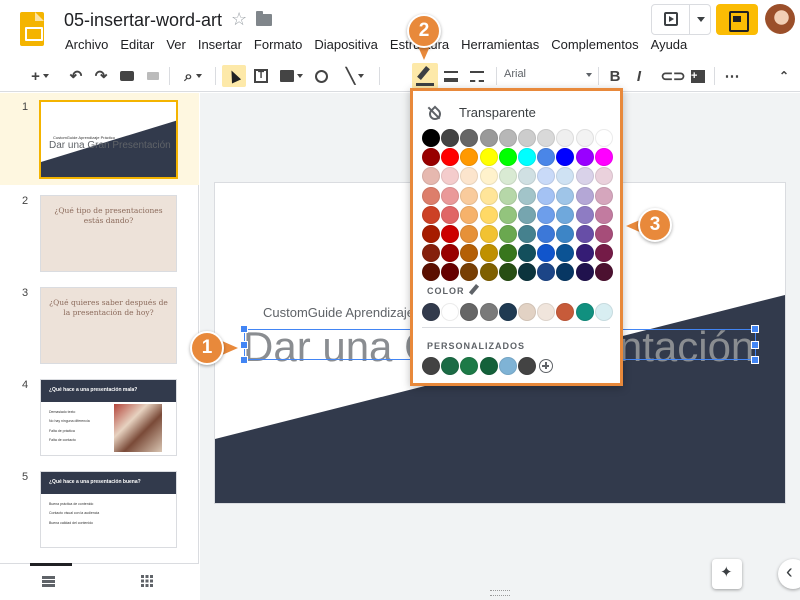  What do you see at coordinates (137, 44) in the screenshot?
I see `menu-editar: Editar` at bounding box center [137, 44].